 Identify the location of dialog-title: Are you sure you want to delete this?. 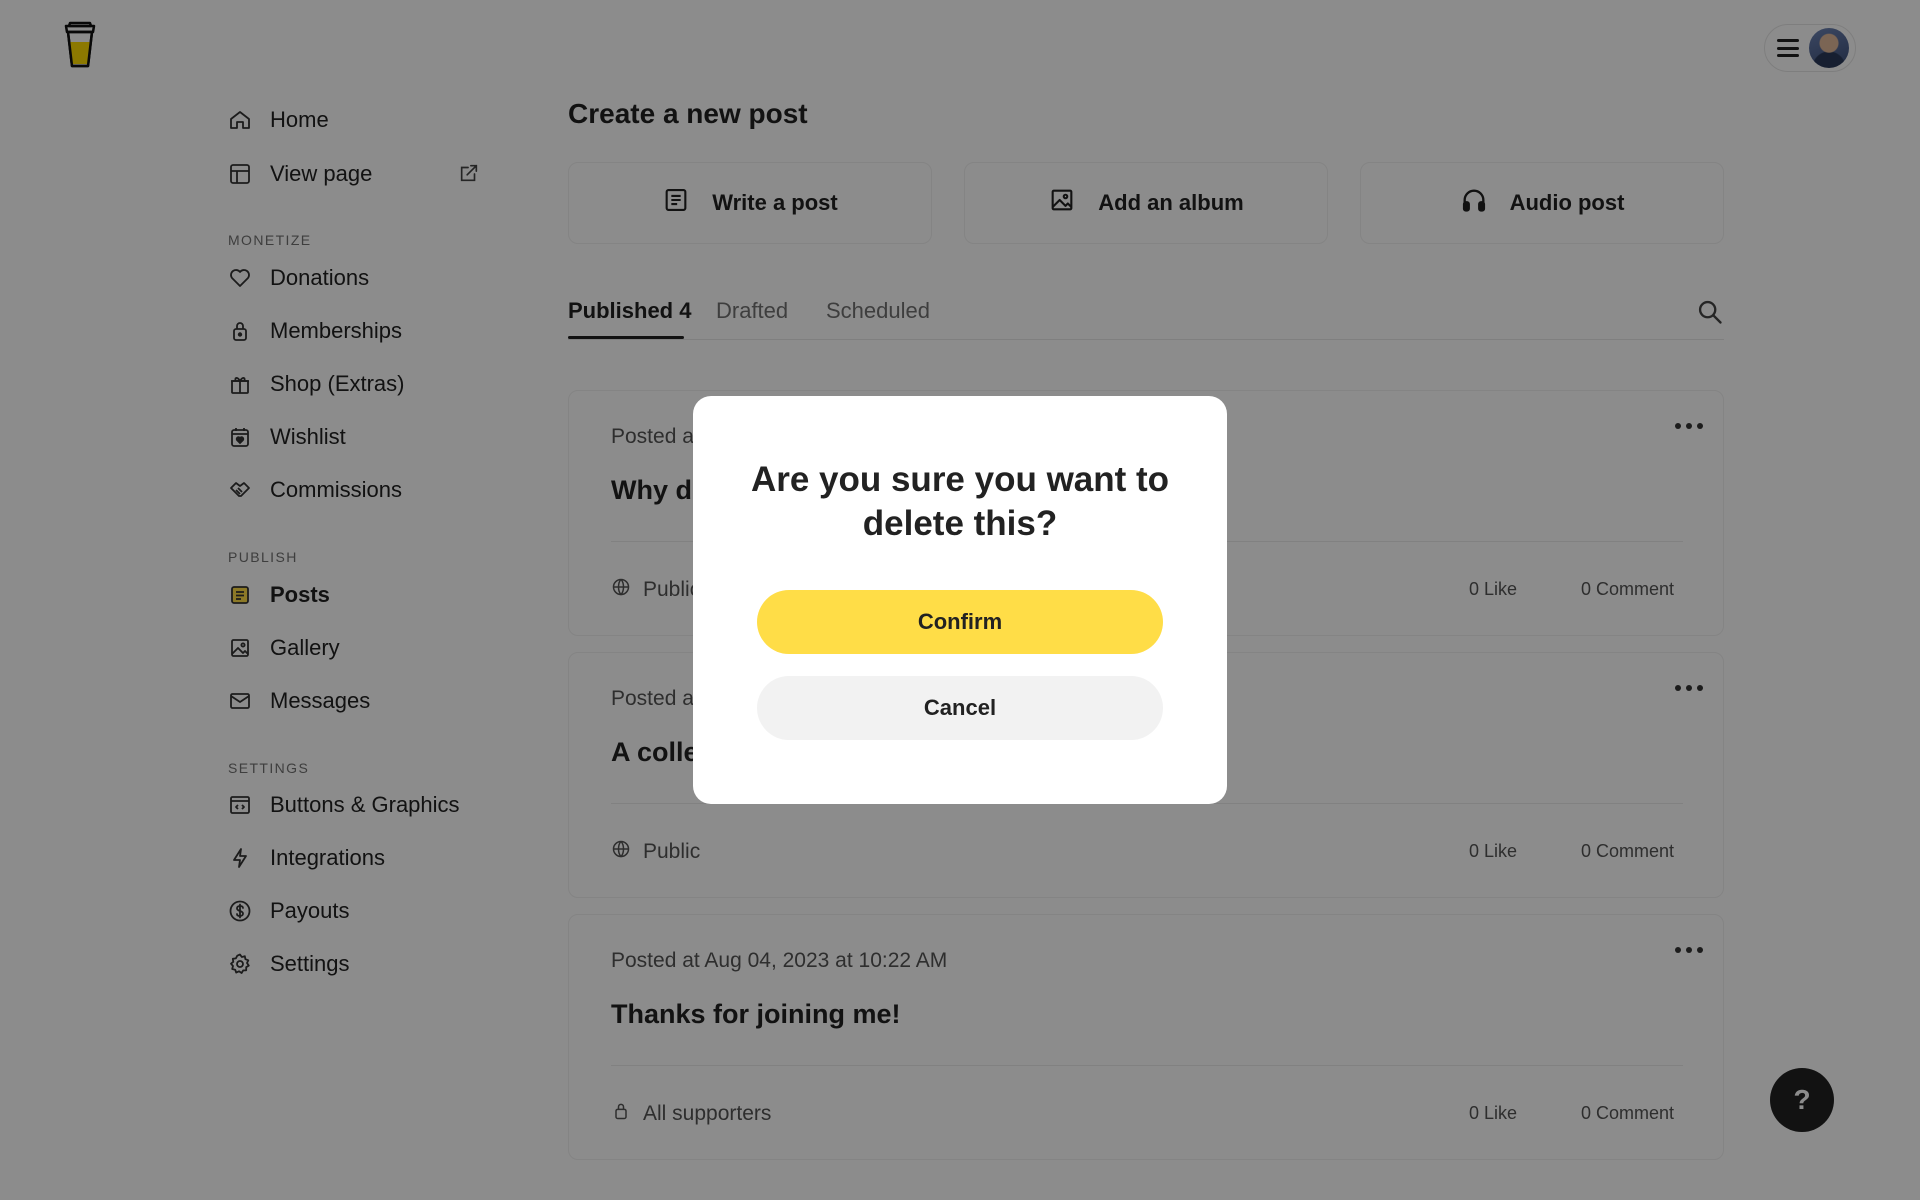
(960, 501).